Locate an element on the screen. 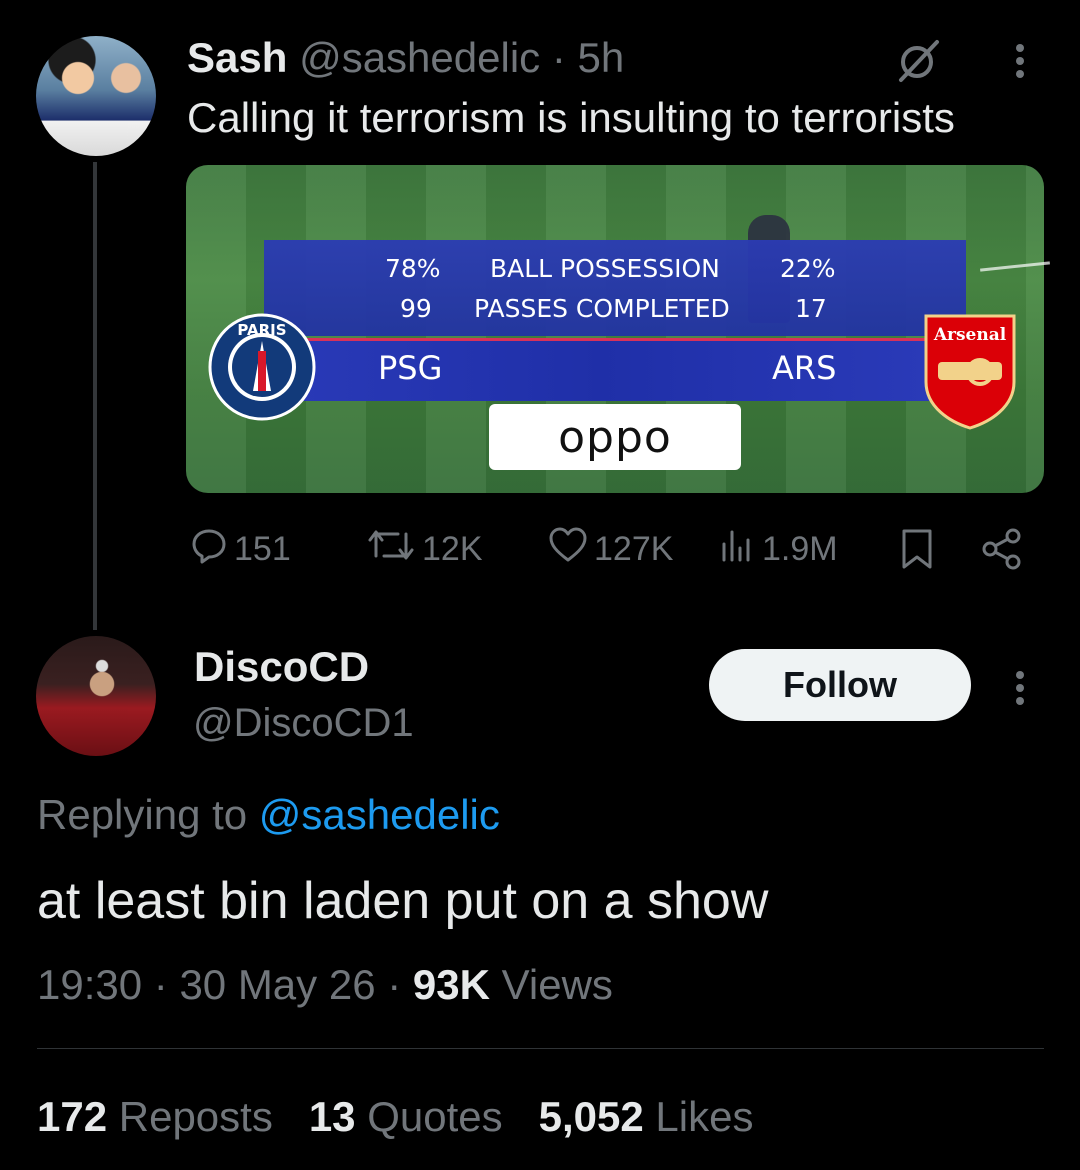 Image resolution: width=1080 pixels, height=1170 pixels. stat-possession-label: BALL POSSESSION is located at coordinates (605, 268).